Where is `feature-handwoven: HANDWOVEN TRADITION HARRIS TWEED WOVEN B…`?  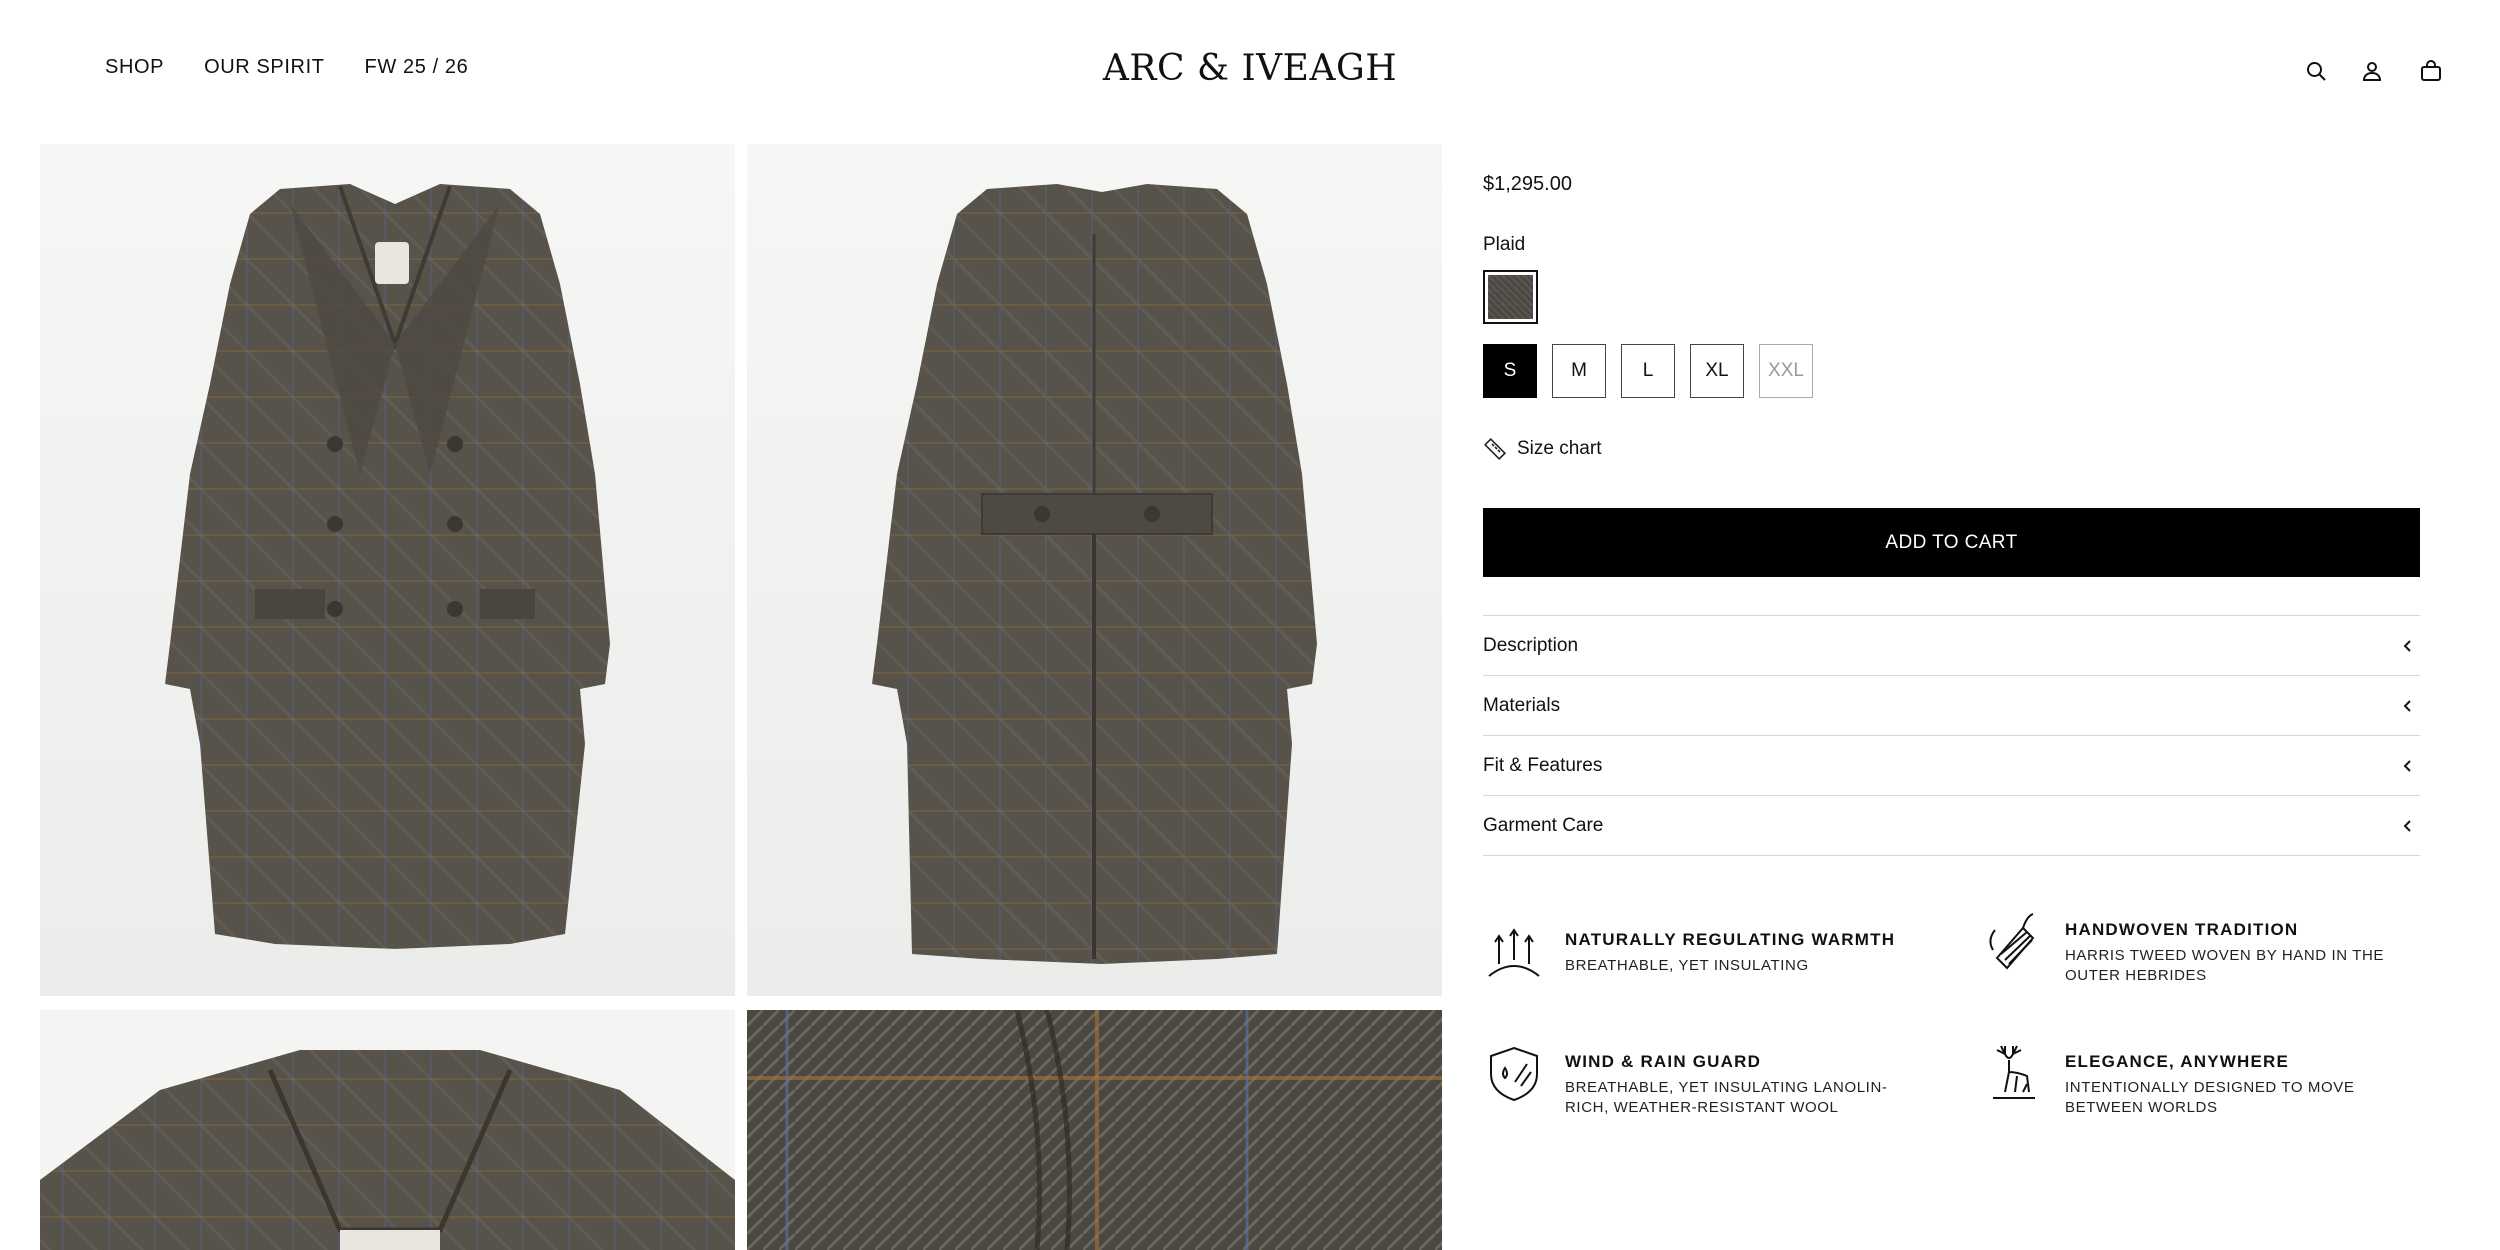
feature-handwoven: HANDWOVEN TRADITION HARRIS TWEED WOVEN B… is located at coordinates (2203, 948).